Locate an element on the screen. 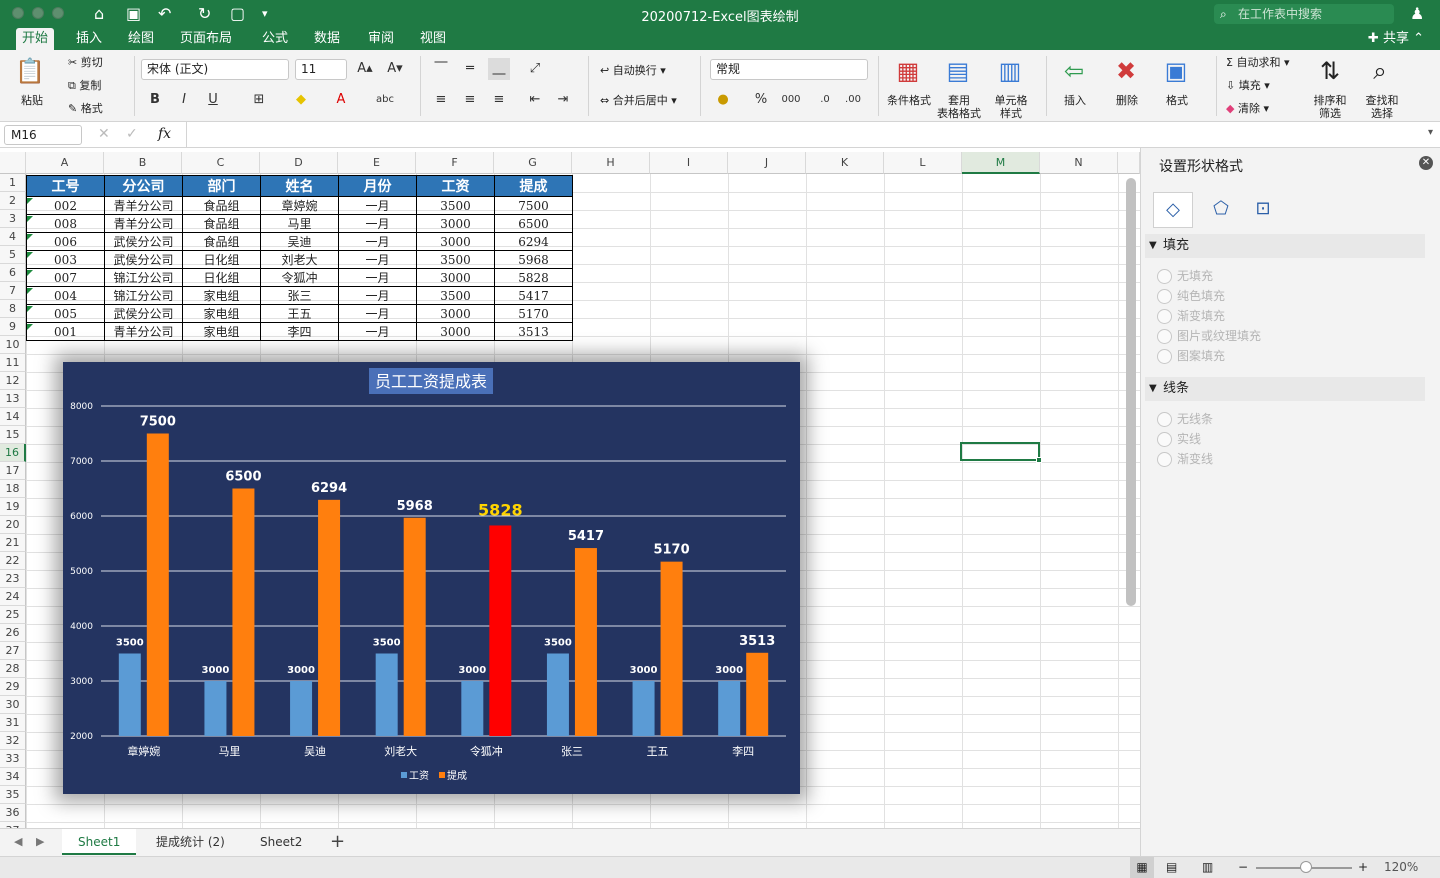  autosum-button: Σ 自动求和 ▾ is located at coordinates (1257, 62).